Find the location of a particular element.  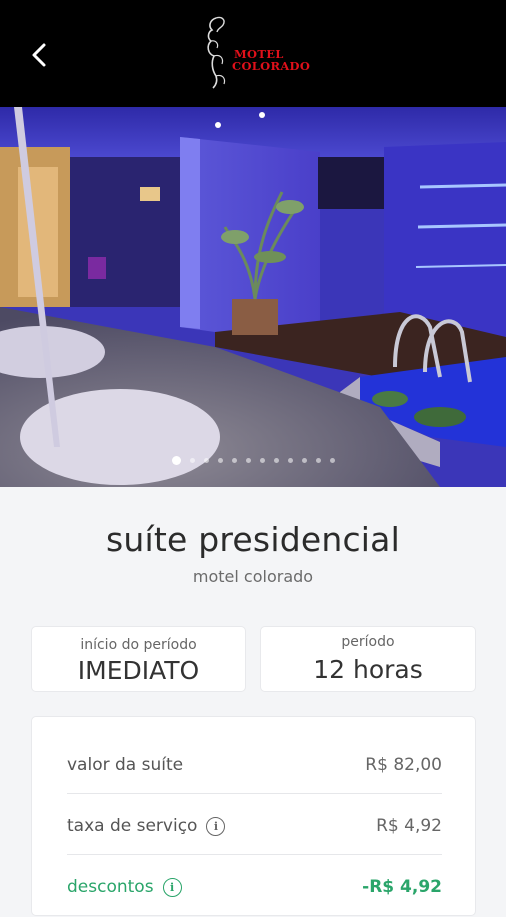

discount-label: descontos is located at coordinates (110, 887).